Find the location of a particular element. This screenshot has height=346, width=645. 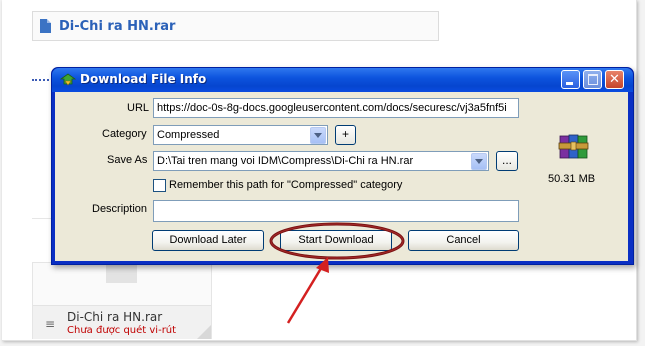

page-curl-corner is located at coordinates (204, 332).